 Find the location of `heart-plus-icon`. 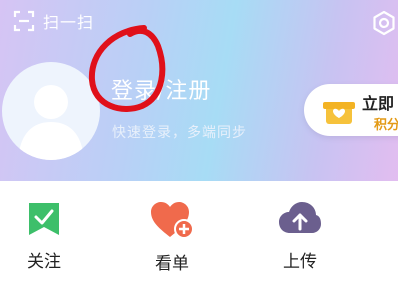

heart-plus-icon is located at coordinates (172, 220).